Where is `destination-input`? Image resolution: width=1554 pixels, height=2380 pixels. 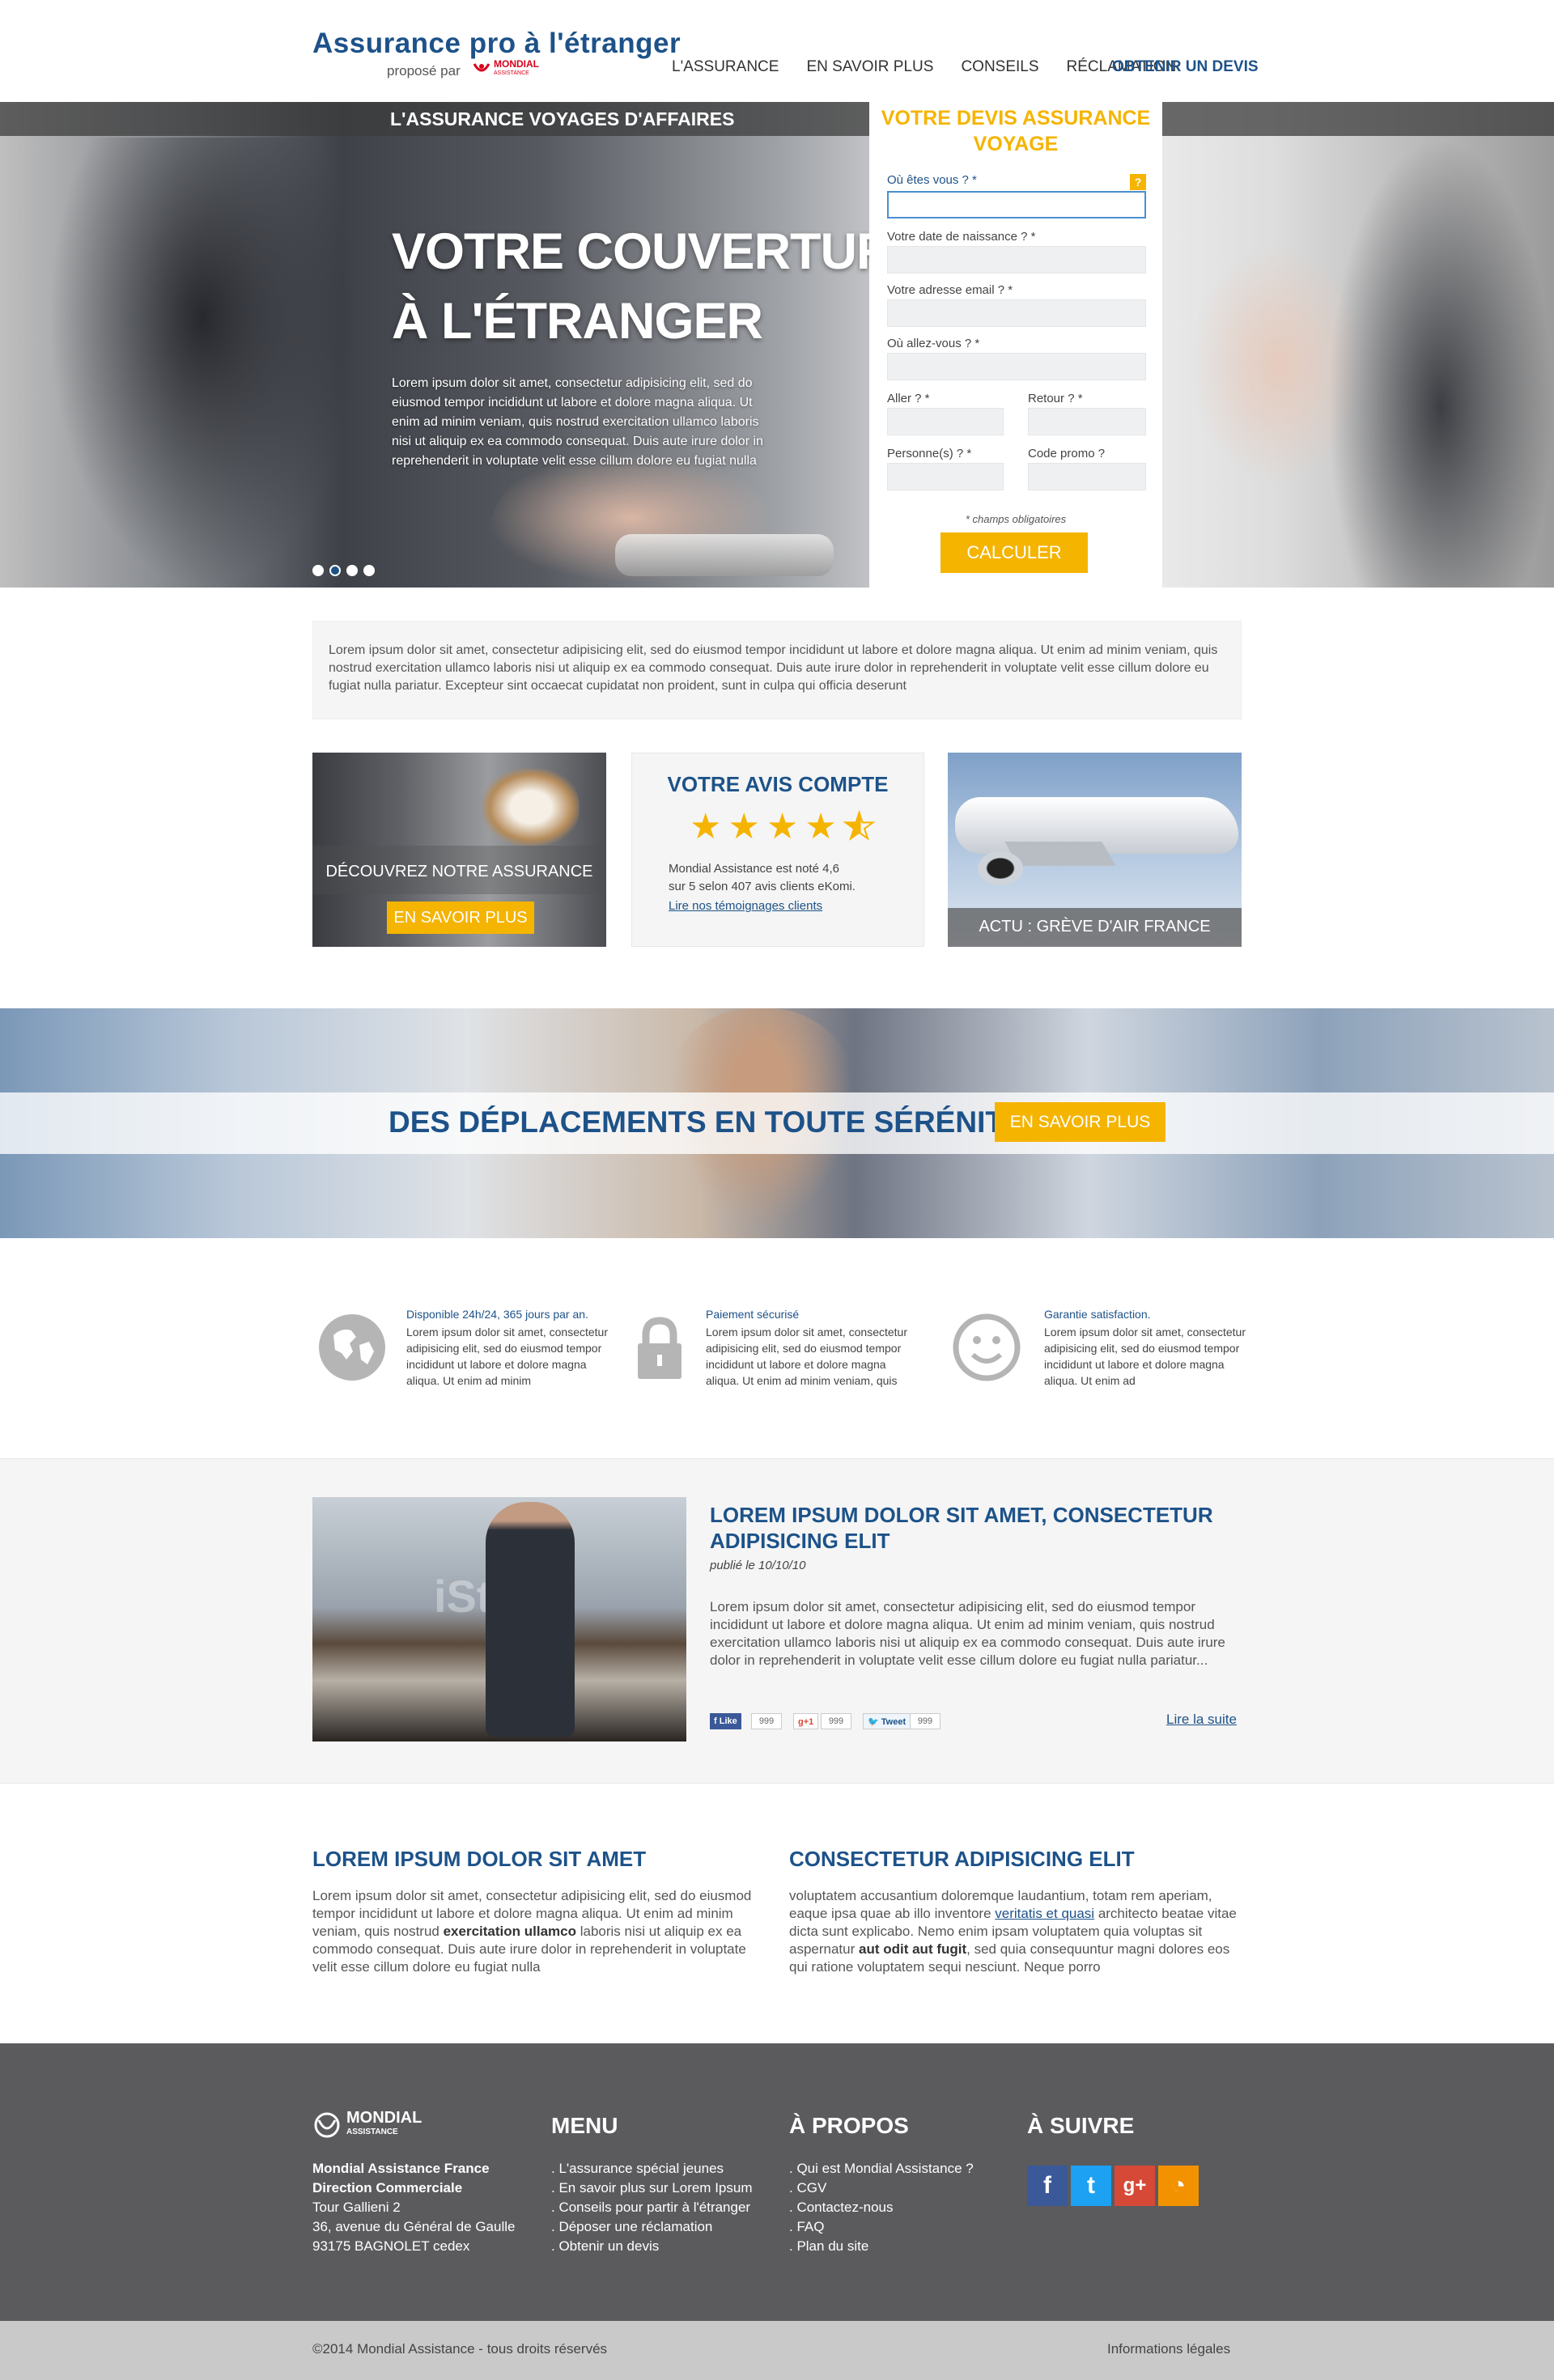
destination-input is located at coordinates (1016, 367).